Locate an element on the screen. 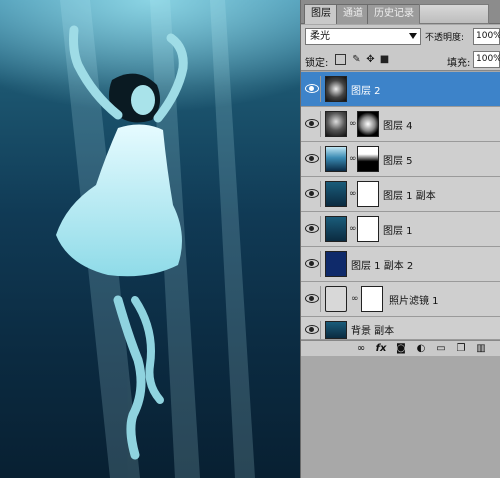 This screenshot has width=500, height=478. lock-all-icon: ■ is located at coordinates (384, 59).